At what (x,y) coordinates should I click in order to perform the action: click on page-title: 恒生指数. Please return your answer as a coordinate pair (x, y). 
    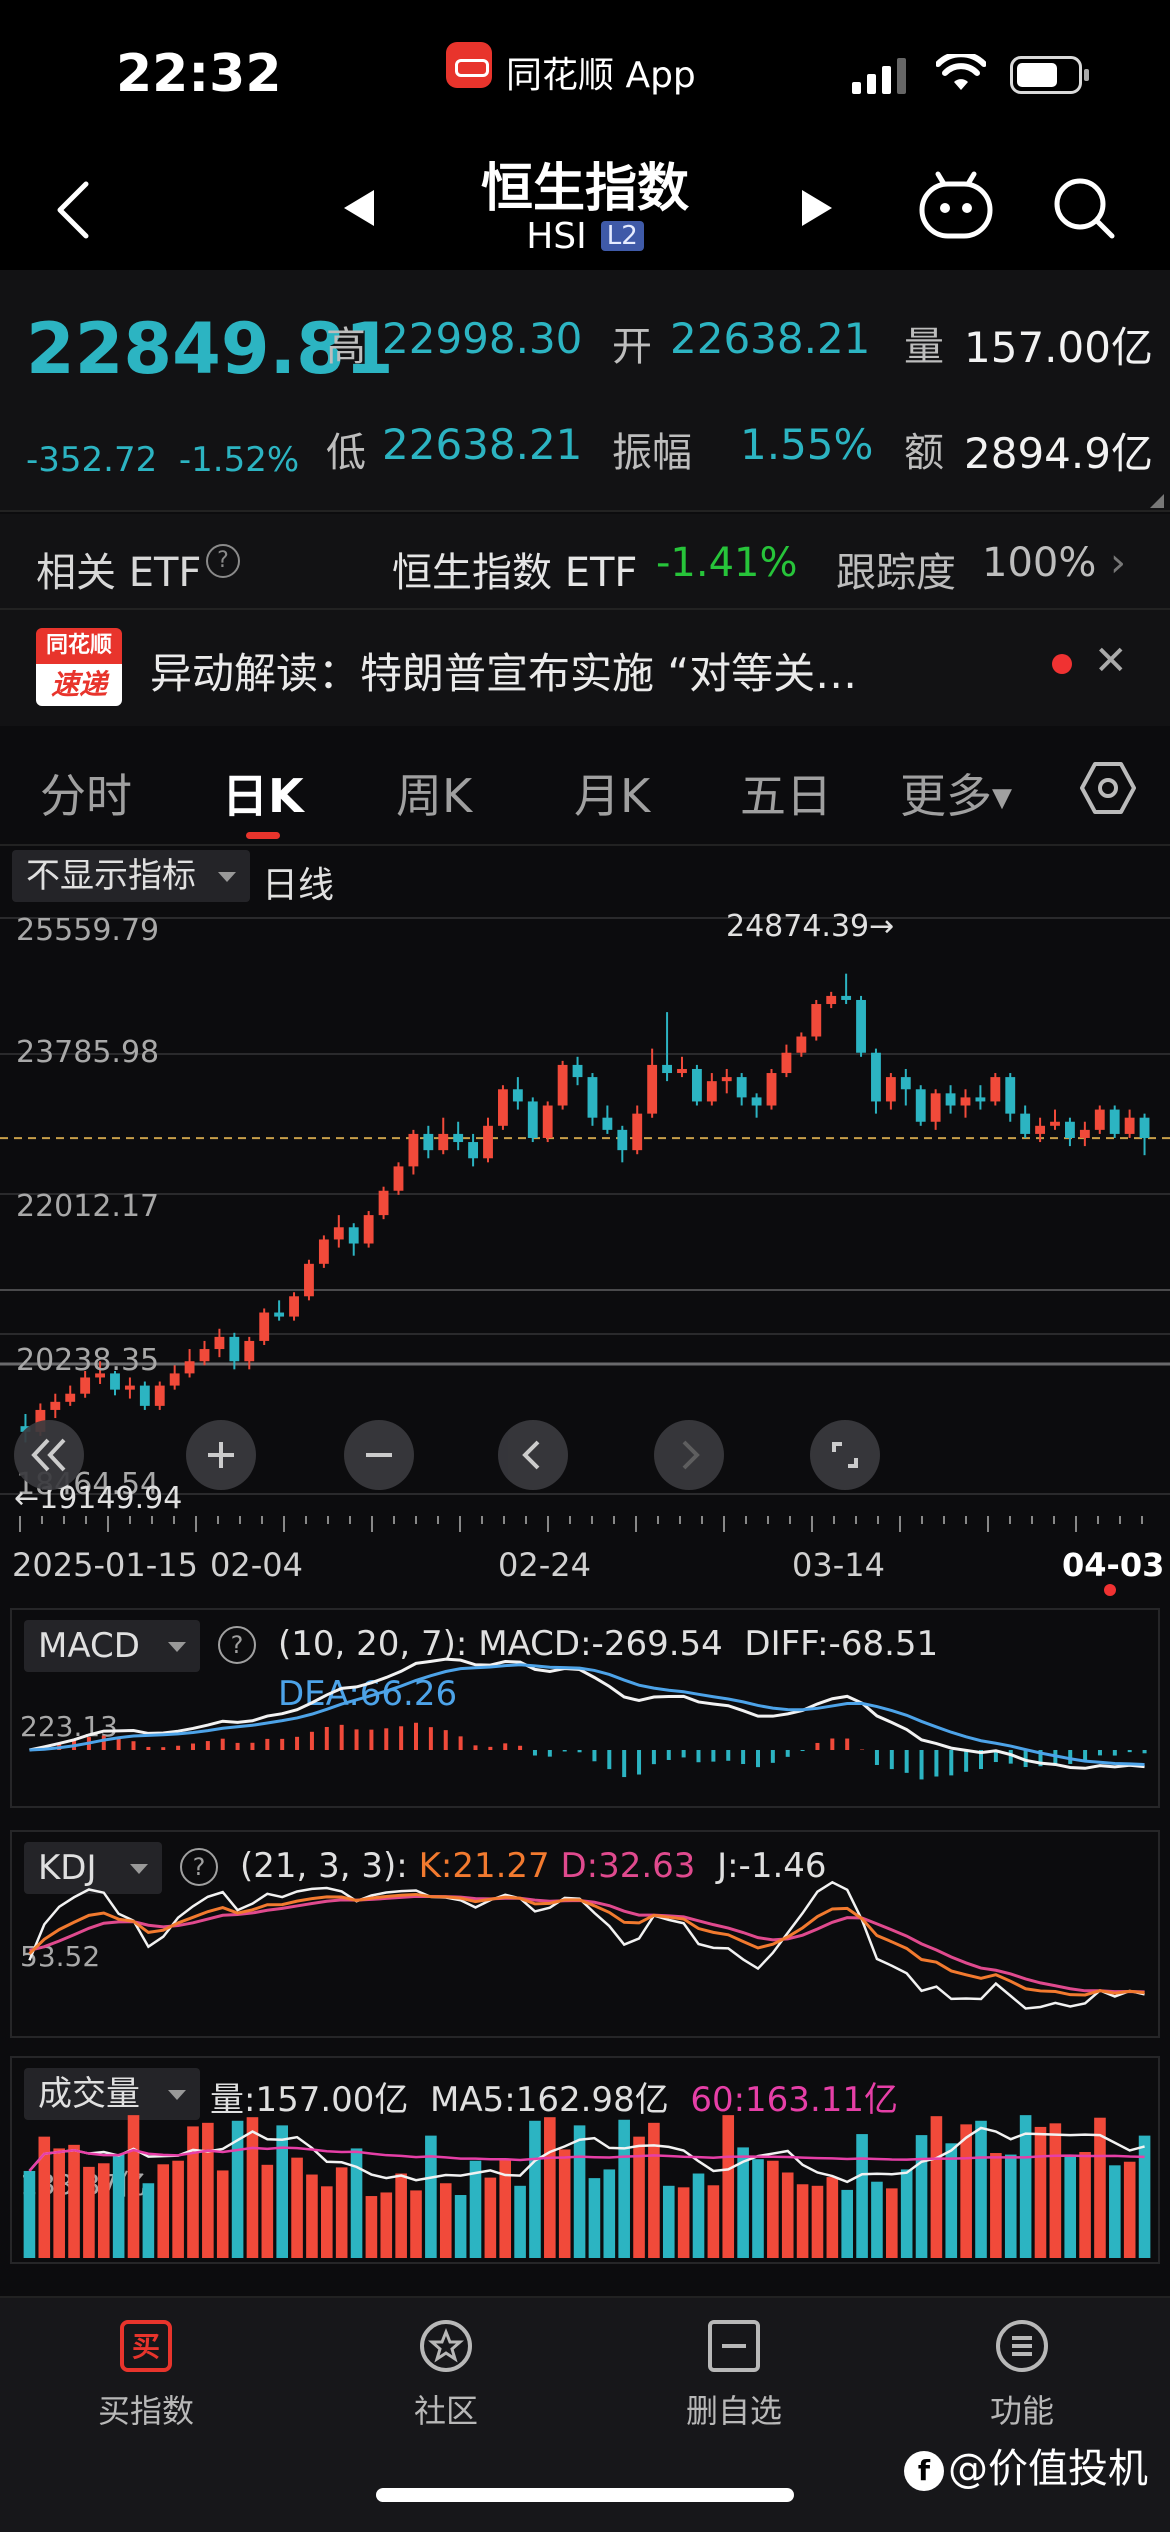
    Looking at the image, I should click on (584, 189).